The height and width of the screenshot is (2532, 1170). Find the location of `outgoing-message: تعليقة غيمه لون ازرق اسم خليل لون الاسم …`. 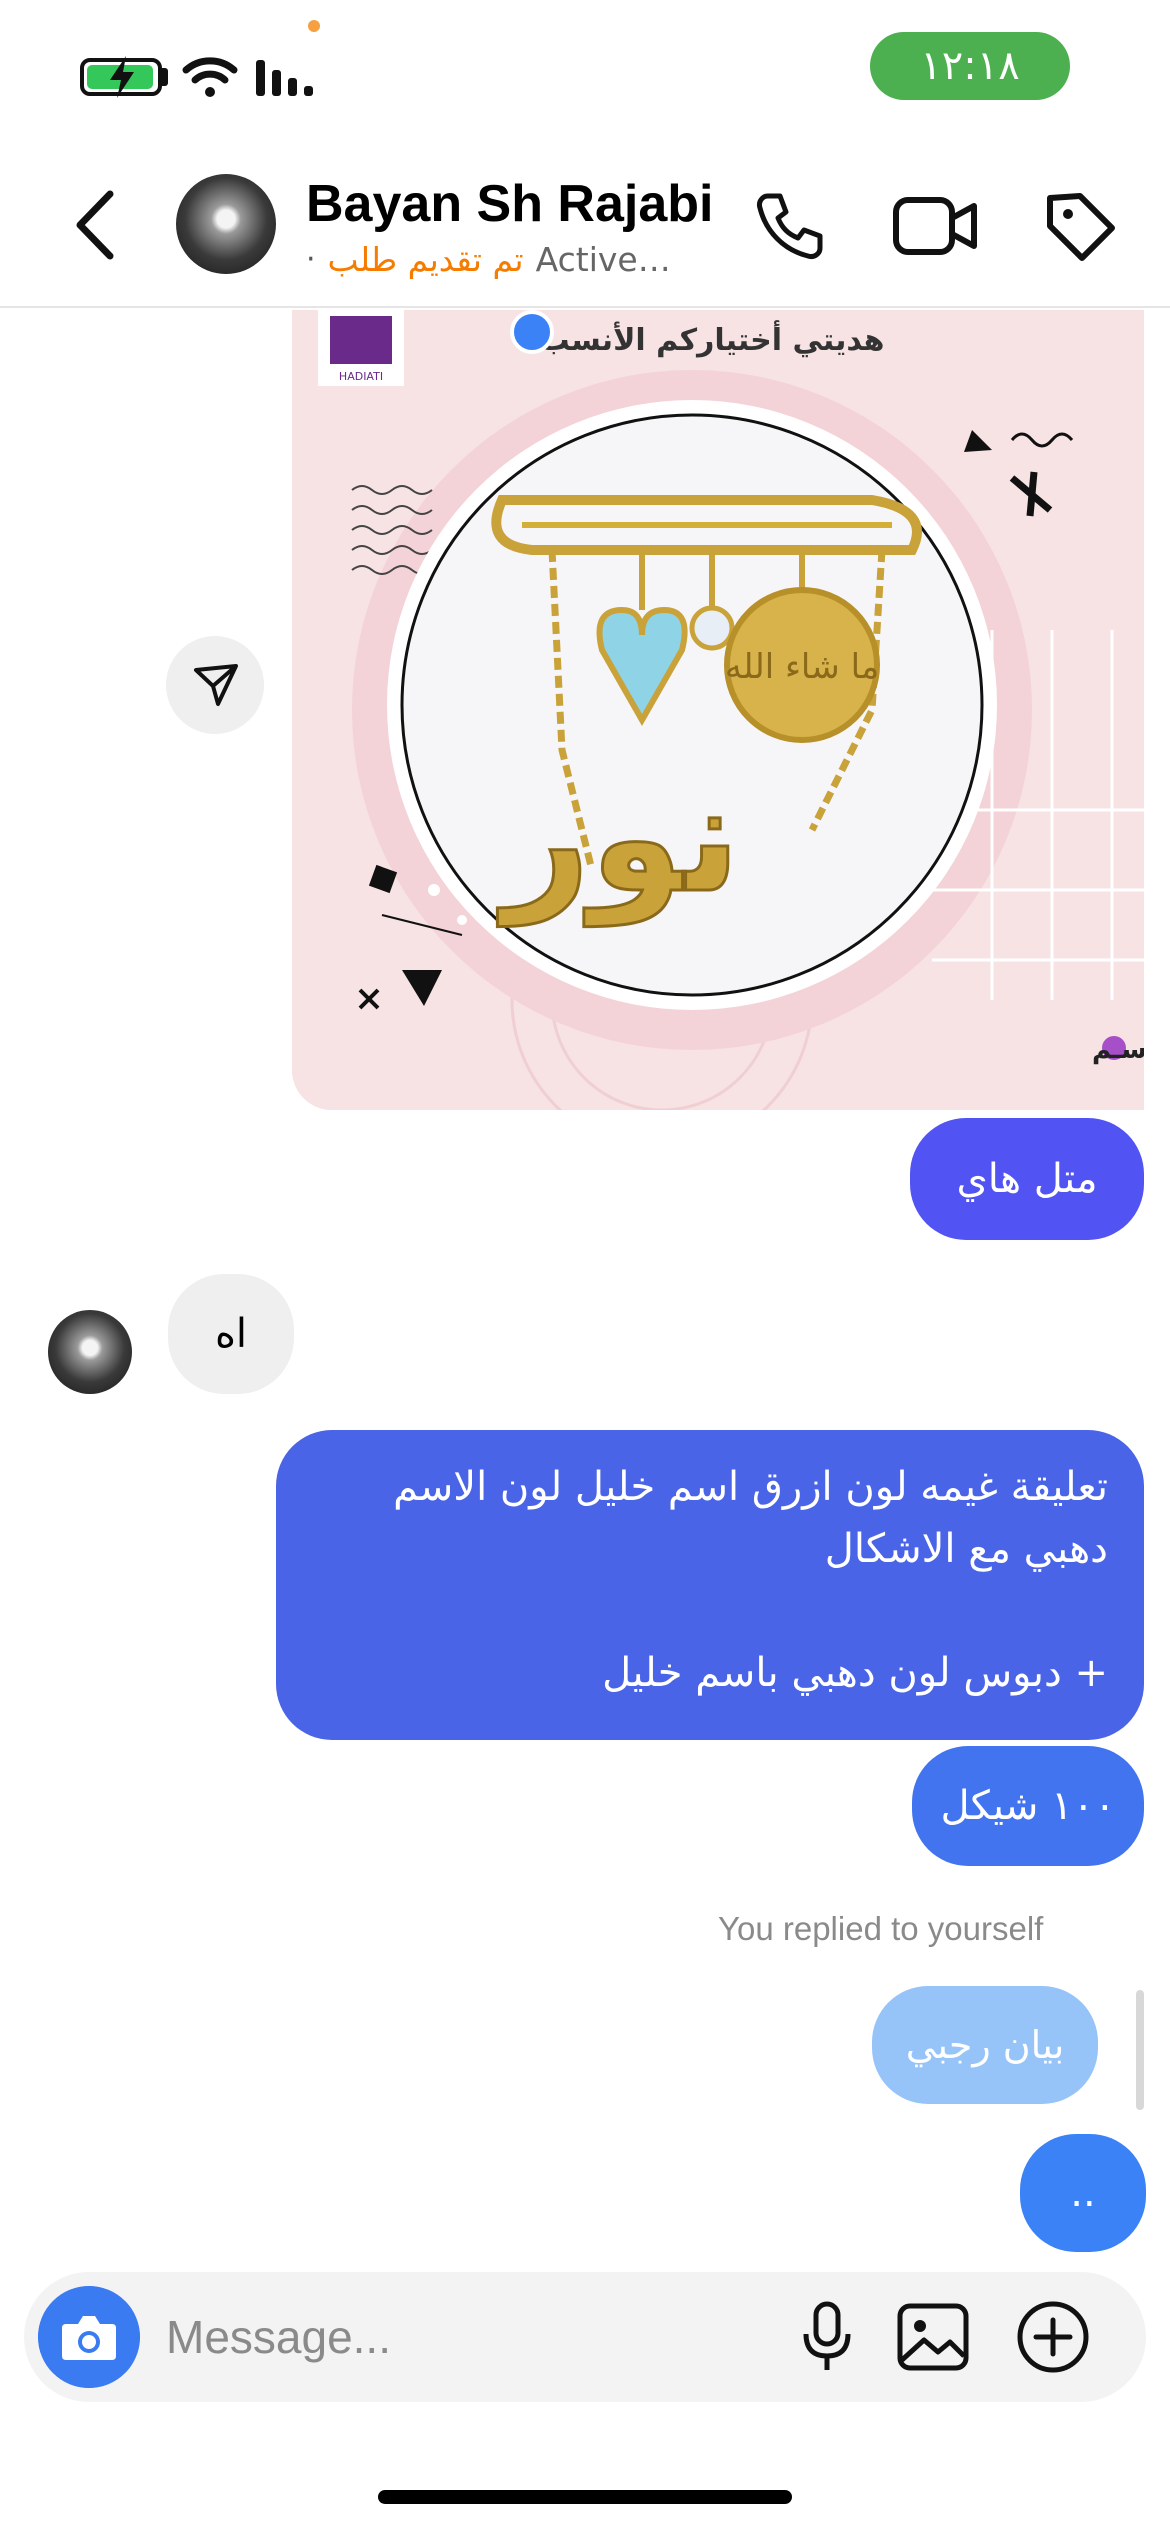

outgoing-message: تعليقة غيمه لون ازرق اسم خليل لون الاسم … is located at coordinates (710, 1585).